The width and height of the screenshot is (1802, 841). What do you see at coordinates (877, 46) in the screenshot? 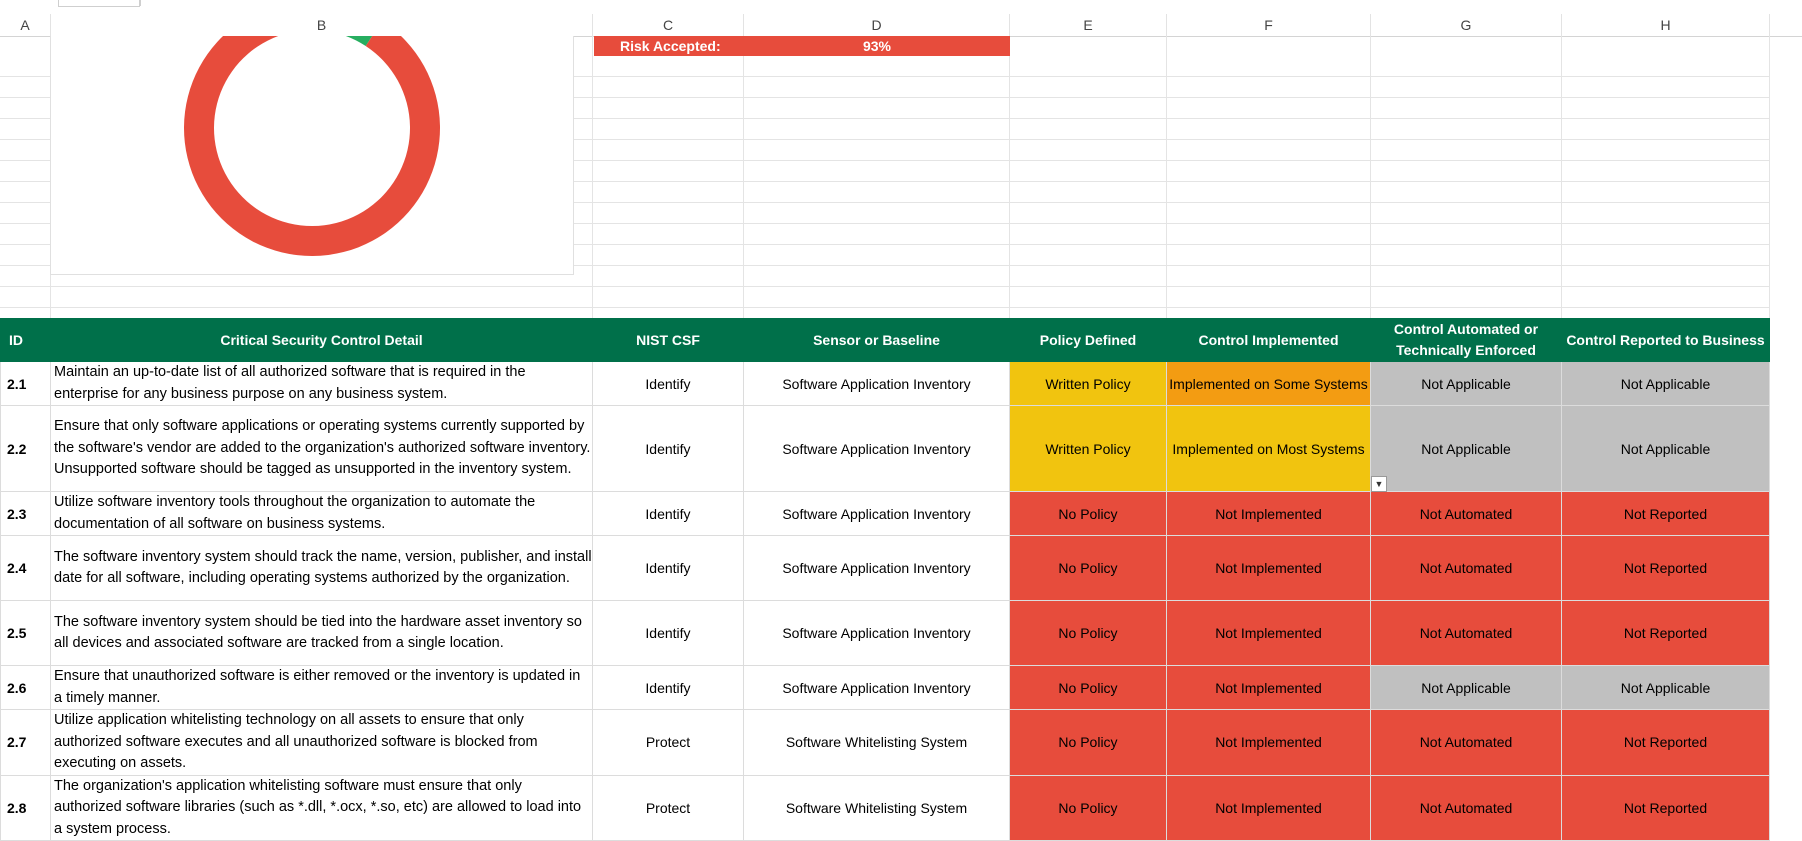
I see `risk-accepted-value: 93%` at bounding box center [877, 46].